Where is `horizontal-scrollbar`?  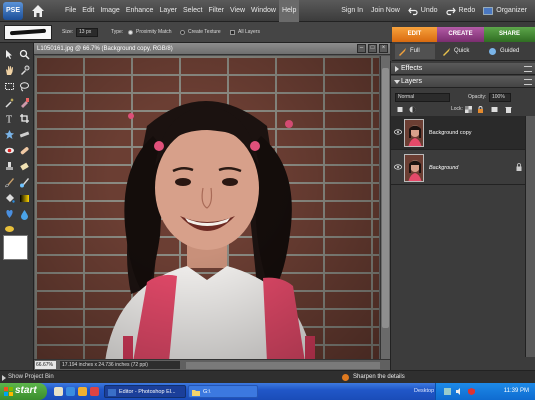 horizontal-scrollbar is located at coordinates (283, 365).